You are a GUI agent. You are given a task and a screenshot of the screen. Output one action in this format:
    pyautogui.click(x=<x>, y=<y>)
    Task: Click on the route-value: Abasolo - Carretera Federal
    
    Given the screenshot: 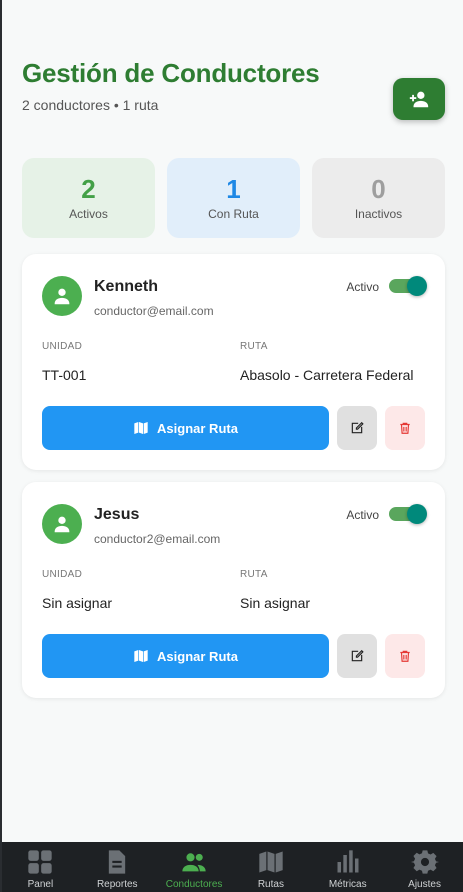 What is the action you would take?
    pyautogui.click(x=327, y=375)
    